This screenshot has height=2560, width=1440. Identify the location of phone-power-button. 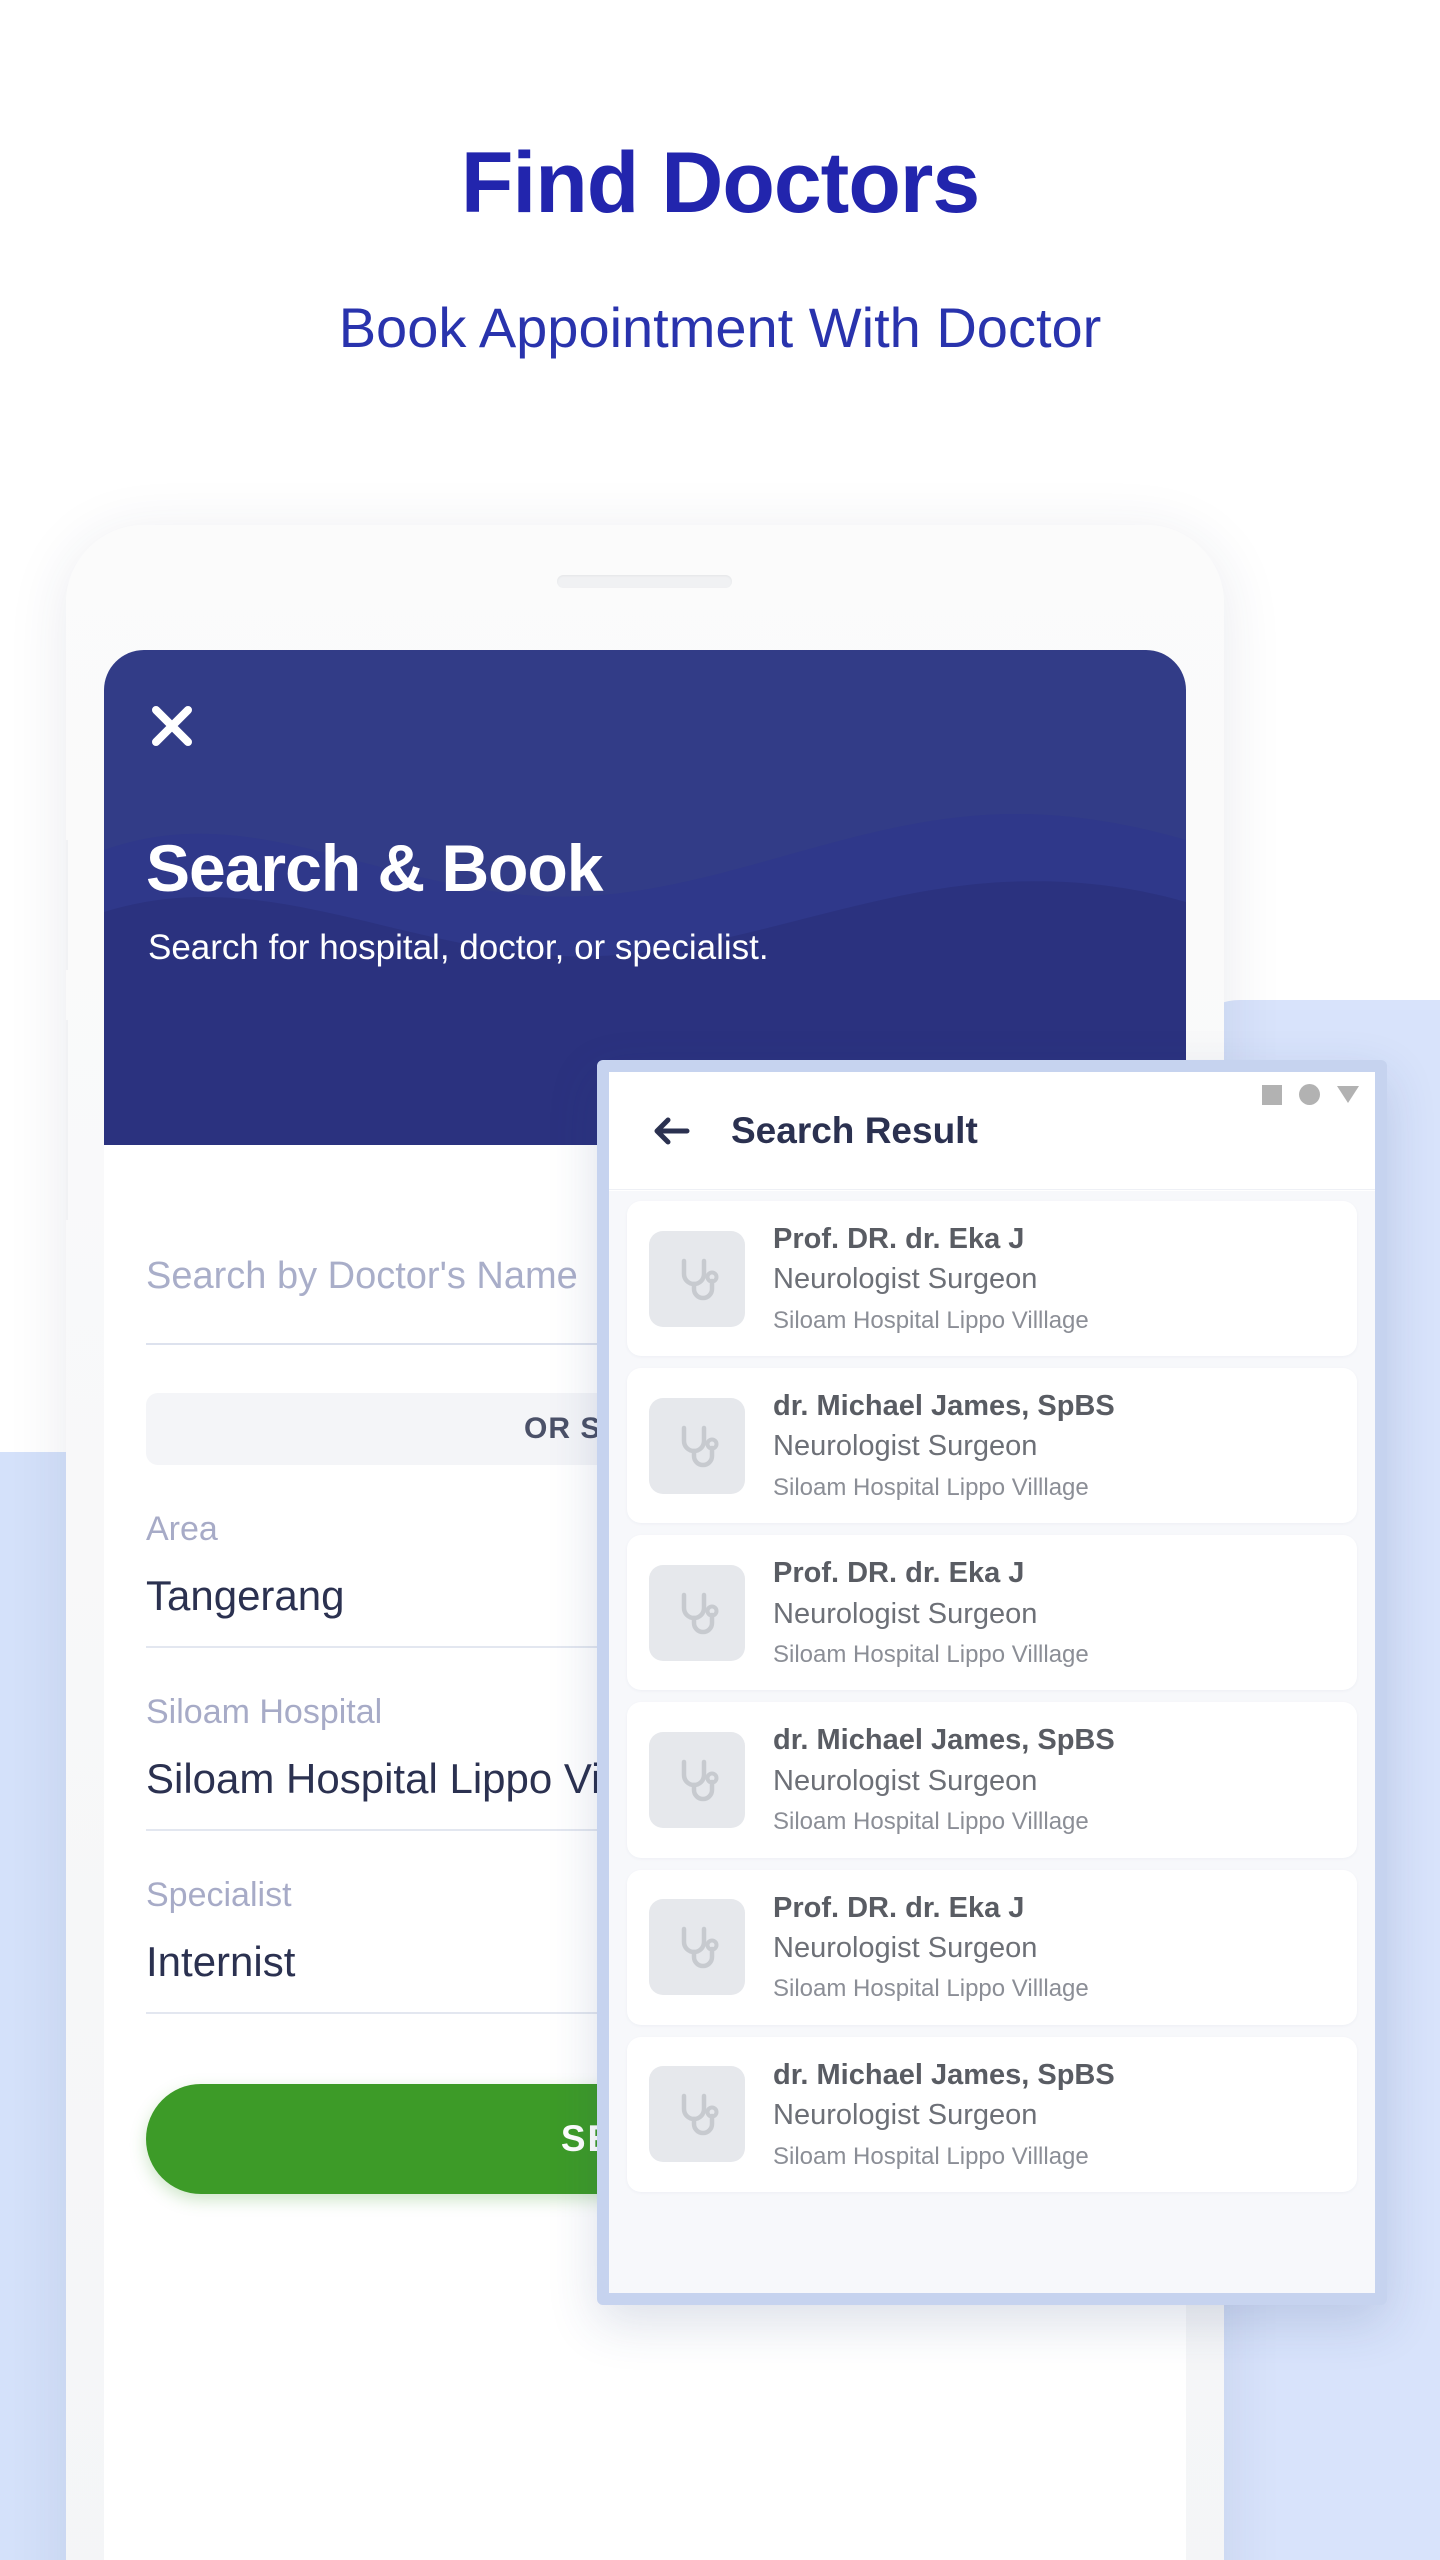
(67, 1120).